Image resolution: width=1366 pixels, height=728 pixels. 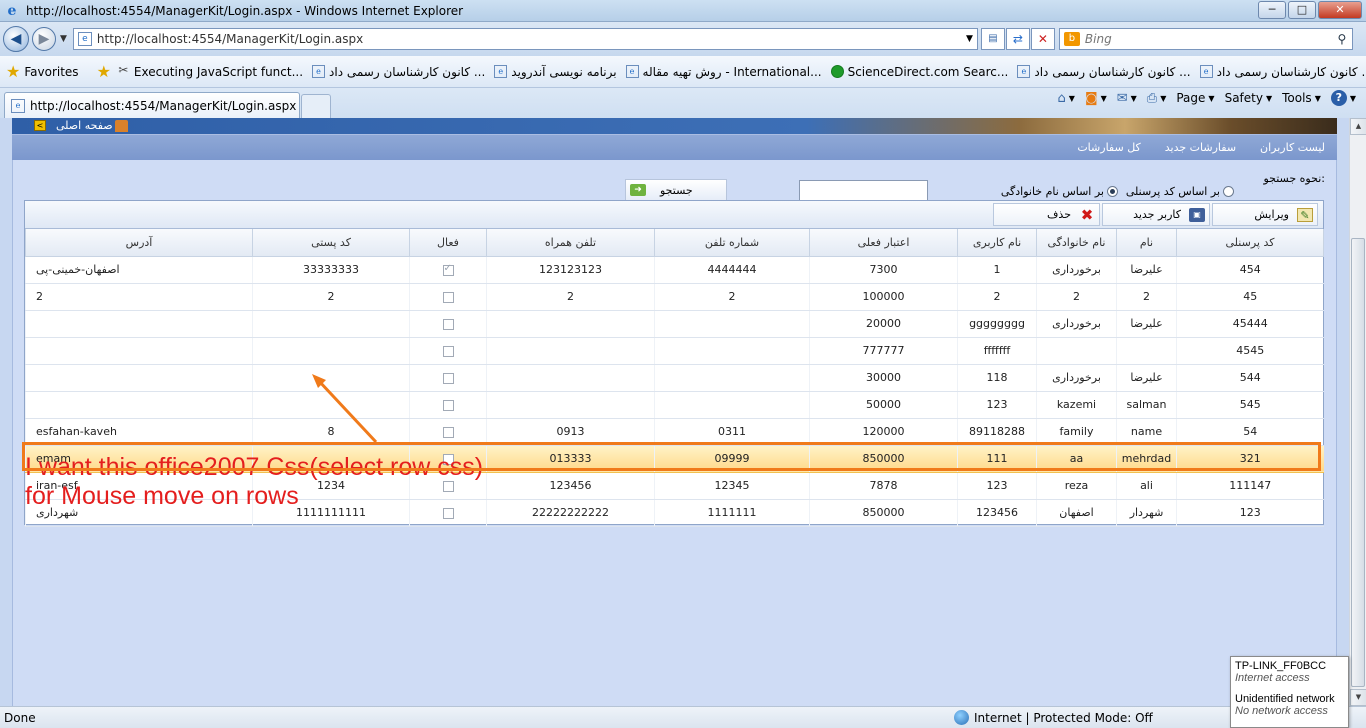 What do you see at coordinates (969, 39) in the screenshot?
I see `address-dropdown-icon: ▼` at bounding box center [969, 39].